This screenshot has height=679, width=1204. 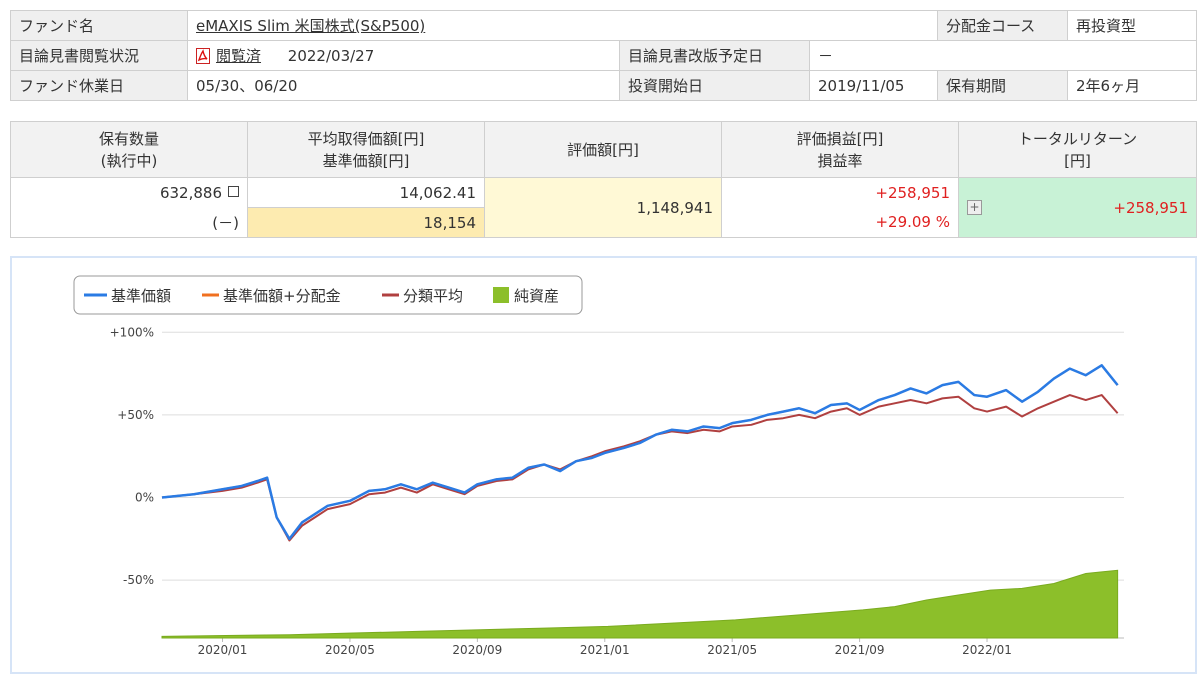 What do you see at coordinates (562, 25) in the screenshot?
I see `fund-name-cell: eMAXIS Slim 米国株式(S&P500)` at bounding box center [562, 25].